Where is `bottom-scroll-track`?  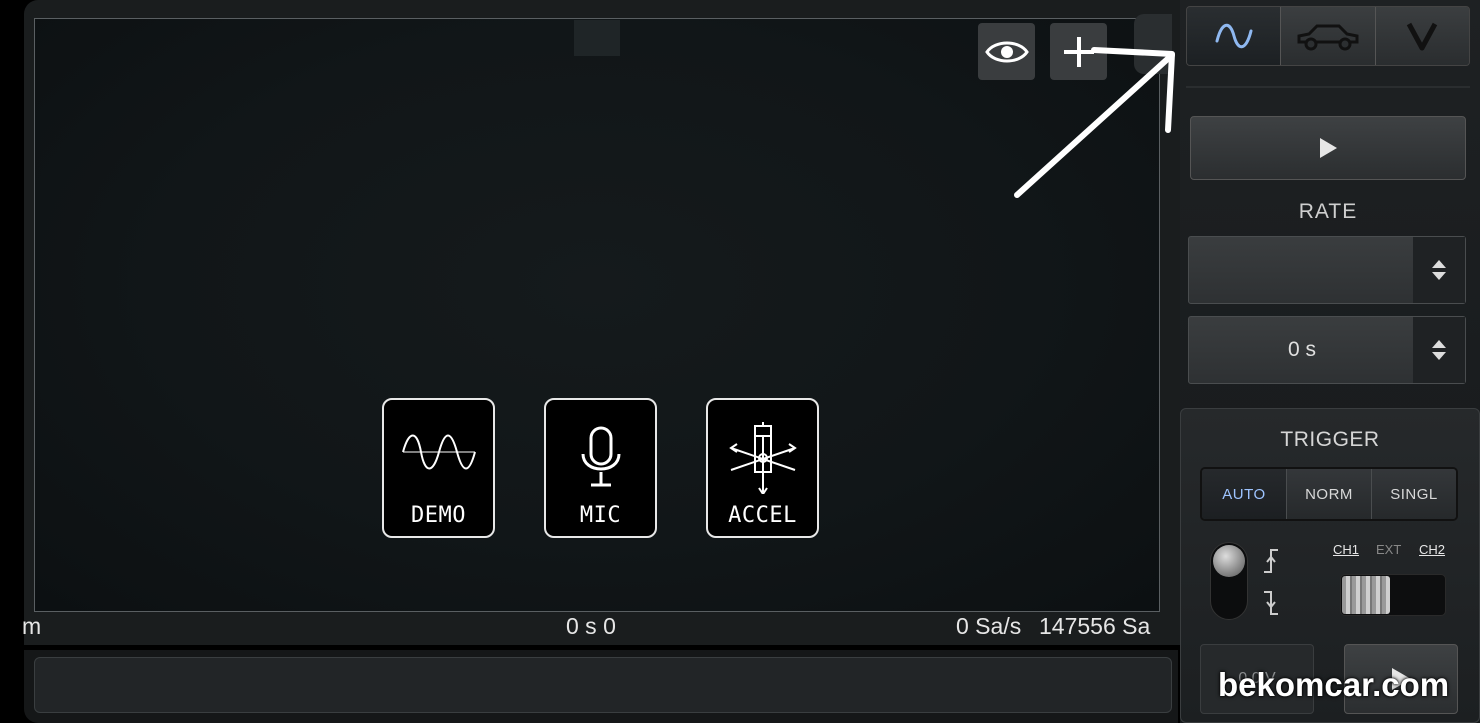
bottom-scroll-track is located at coordinates (603, 685).